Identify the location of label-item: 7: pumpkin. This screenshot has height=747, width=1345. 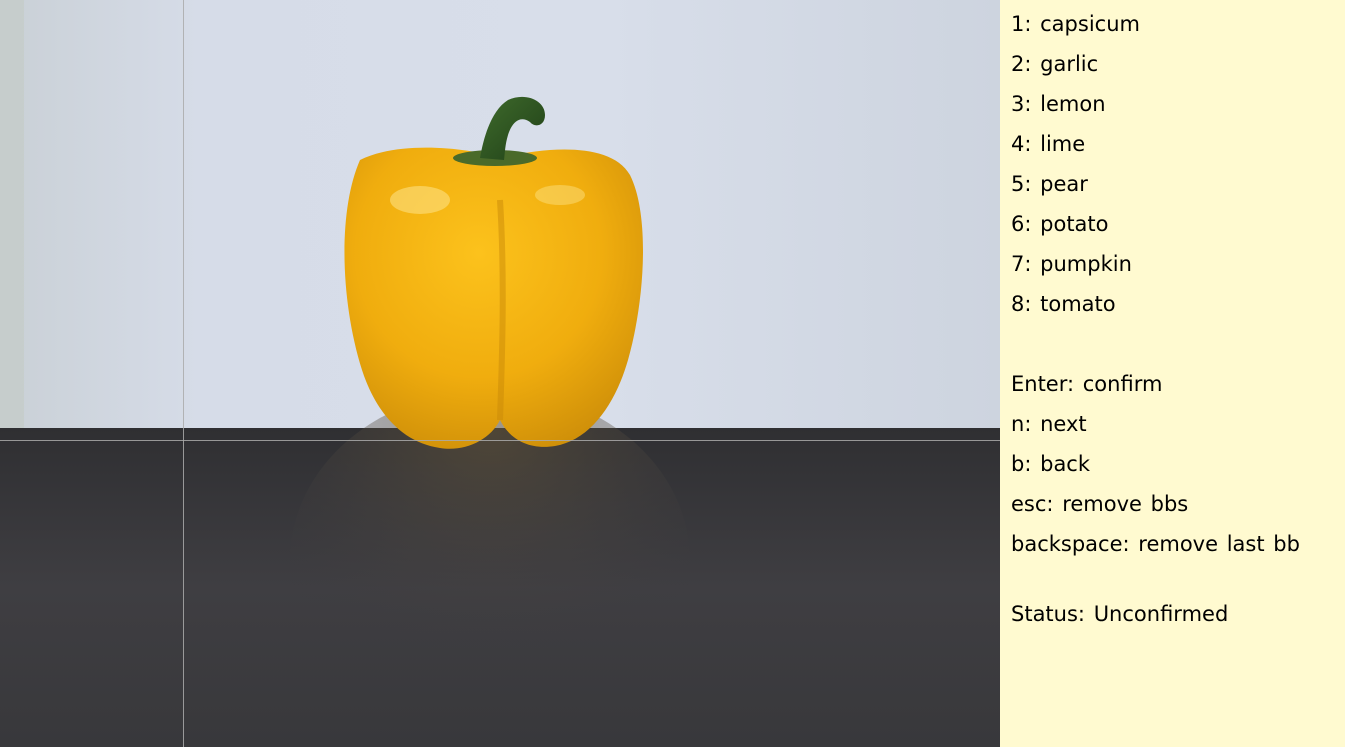
(1071, 264).